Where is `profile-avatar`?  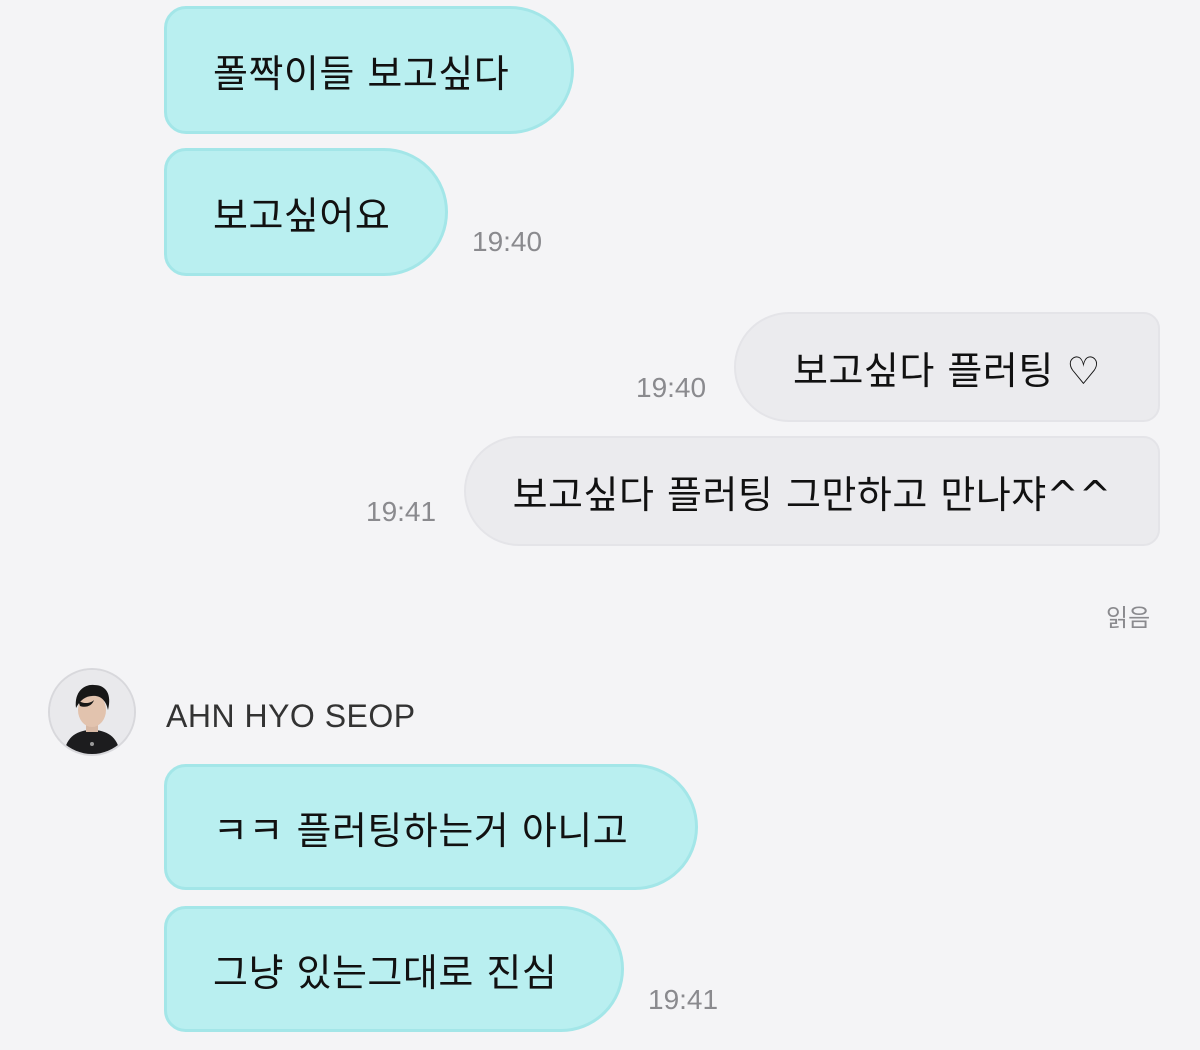
profile-avatar is located at coordinates (92, 712).